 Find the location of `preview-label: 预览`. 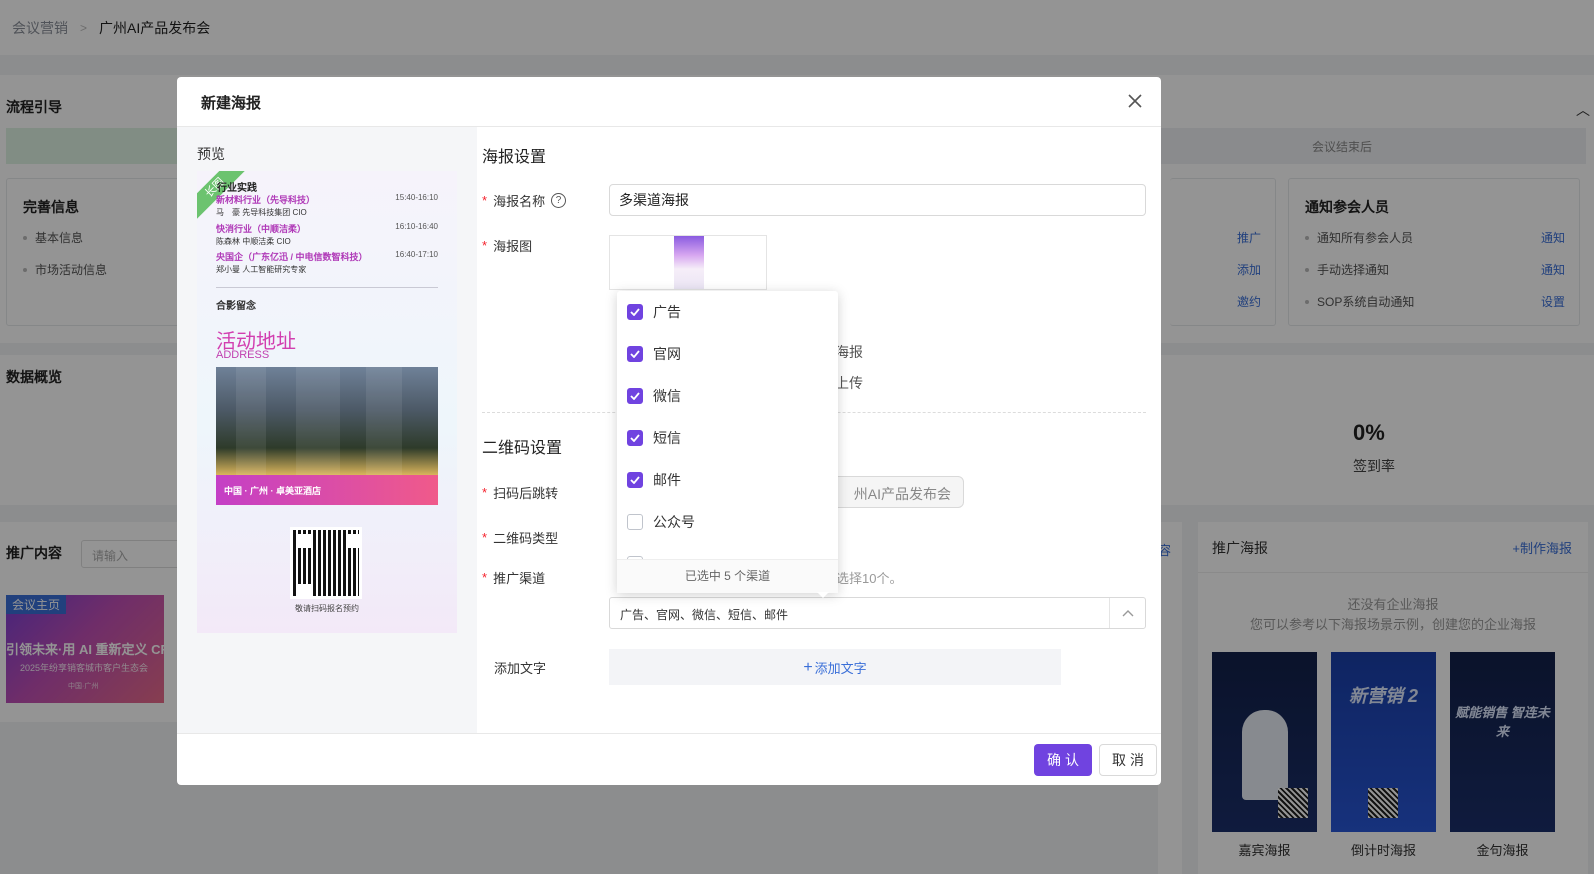

preview-label: 预览 is located at coordinates (211, 154).